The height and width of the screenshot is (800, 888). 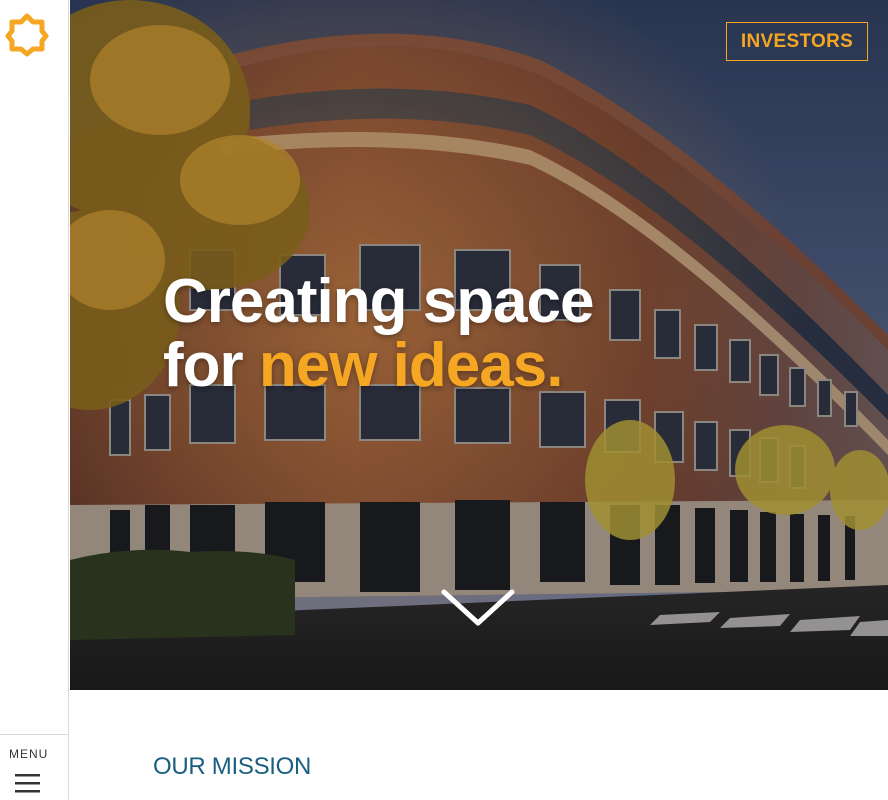 What do you see at coordinates (27, 35) in the screenshot?
I see `logo-icon` at bounding box center [27, 35].